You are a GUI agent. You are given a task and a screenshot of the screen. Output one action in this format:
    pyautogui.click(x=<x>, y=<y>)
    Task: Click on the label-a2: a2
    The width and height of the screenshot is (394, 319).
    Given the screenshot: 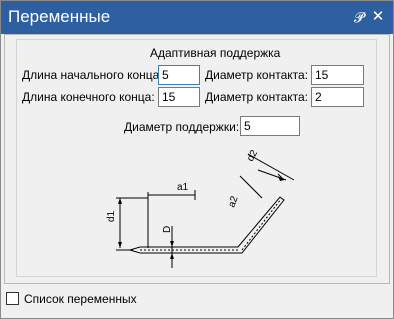 What is the action you would take?
    pyautogui.click(x=233, y=201)
    